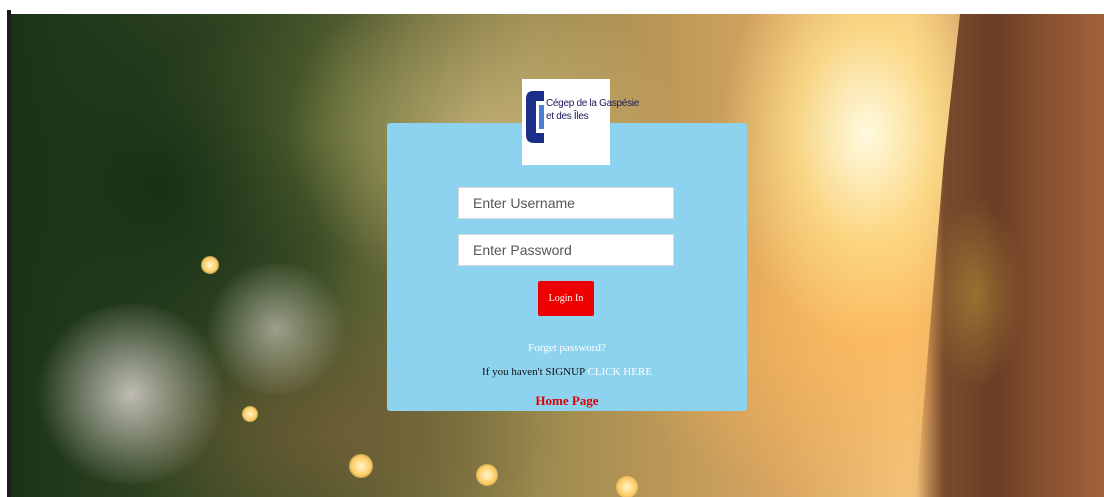 This screenshot has width=1104, height=497. What do you see at coordinates (533, 372) in the screenshot?
I see `signup-prompt-text: If you haven't SIGNUP` at bounding box center [533, 372].